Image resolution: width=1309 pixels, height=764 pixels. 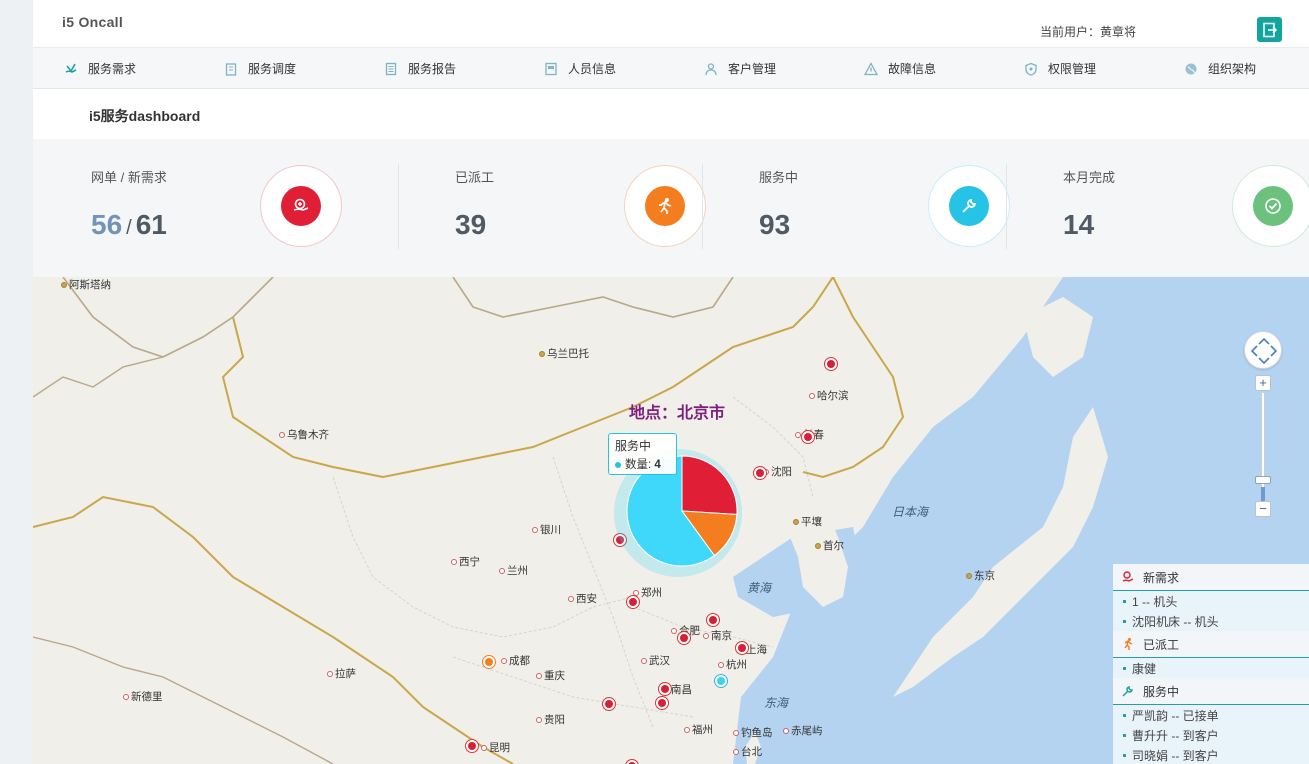 What do you see at coordinates (871, 68) in the screenshot?
I see `warning-icon` at bounding box center [871, 68].